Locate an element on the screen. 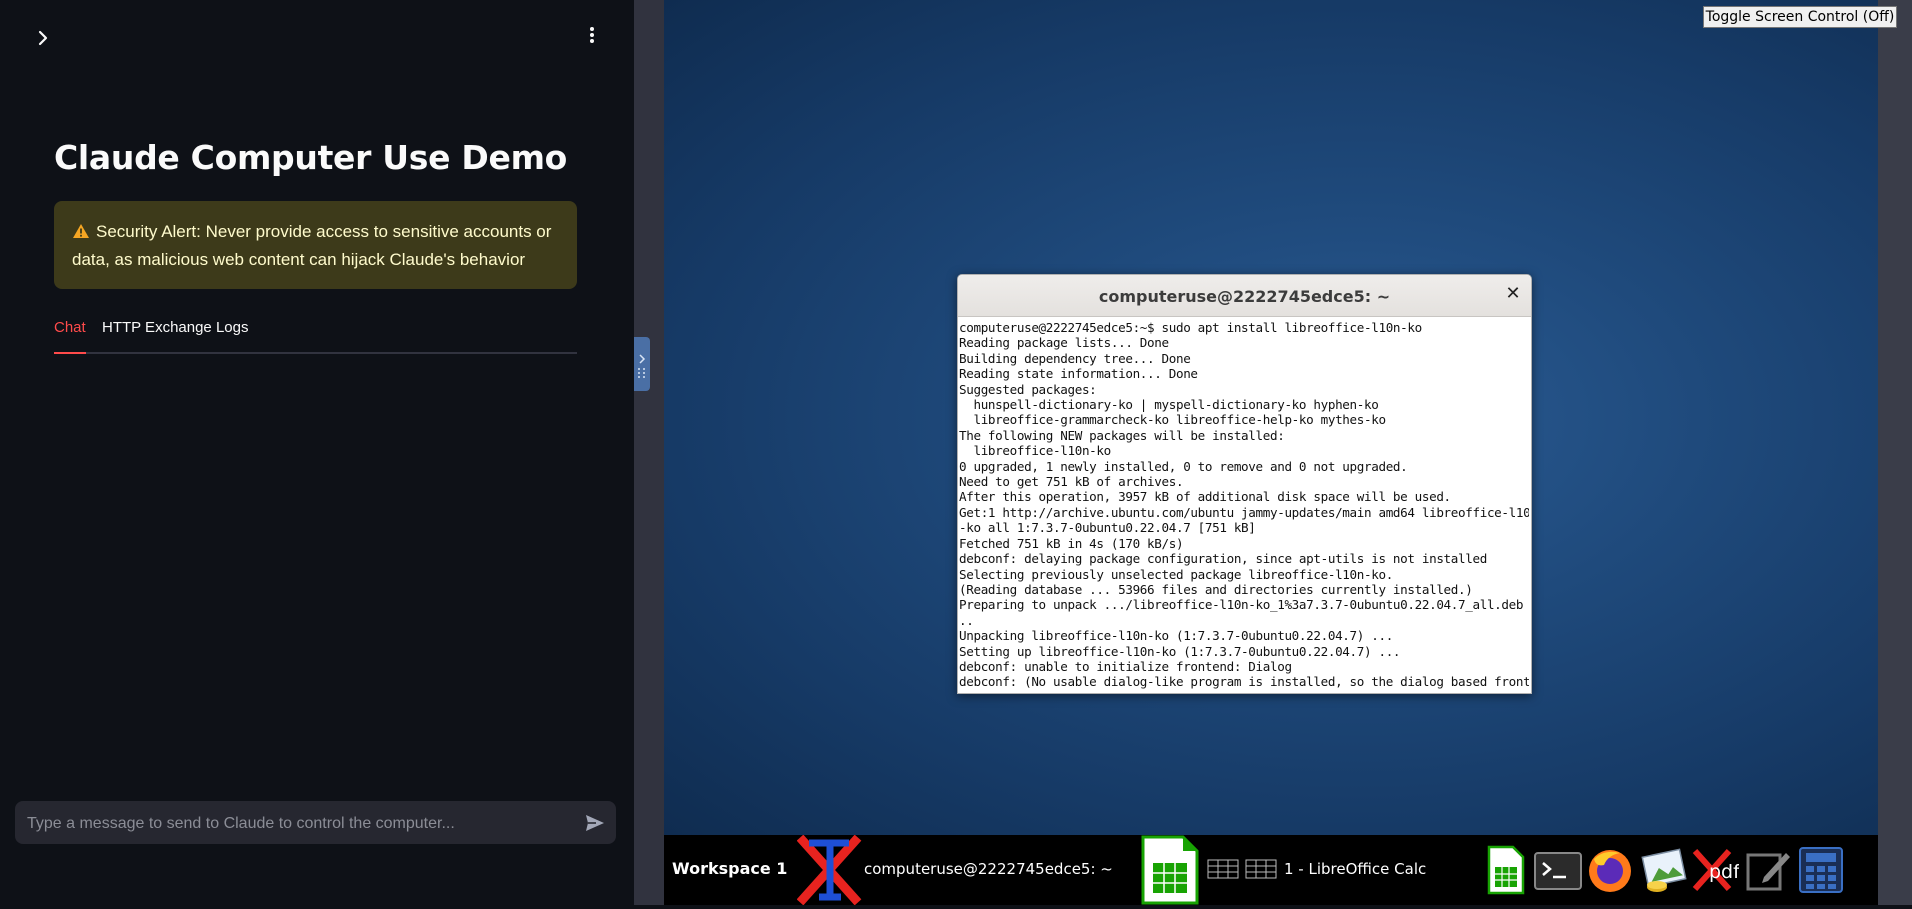  calculator-icon is located at coordinates (1821, 870).